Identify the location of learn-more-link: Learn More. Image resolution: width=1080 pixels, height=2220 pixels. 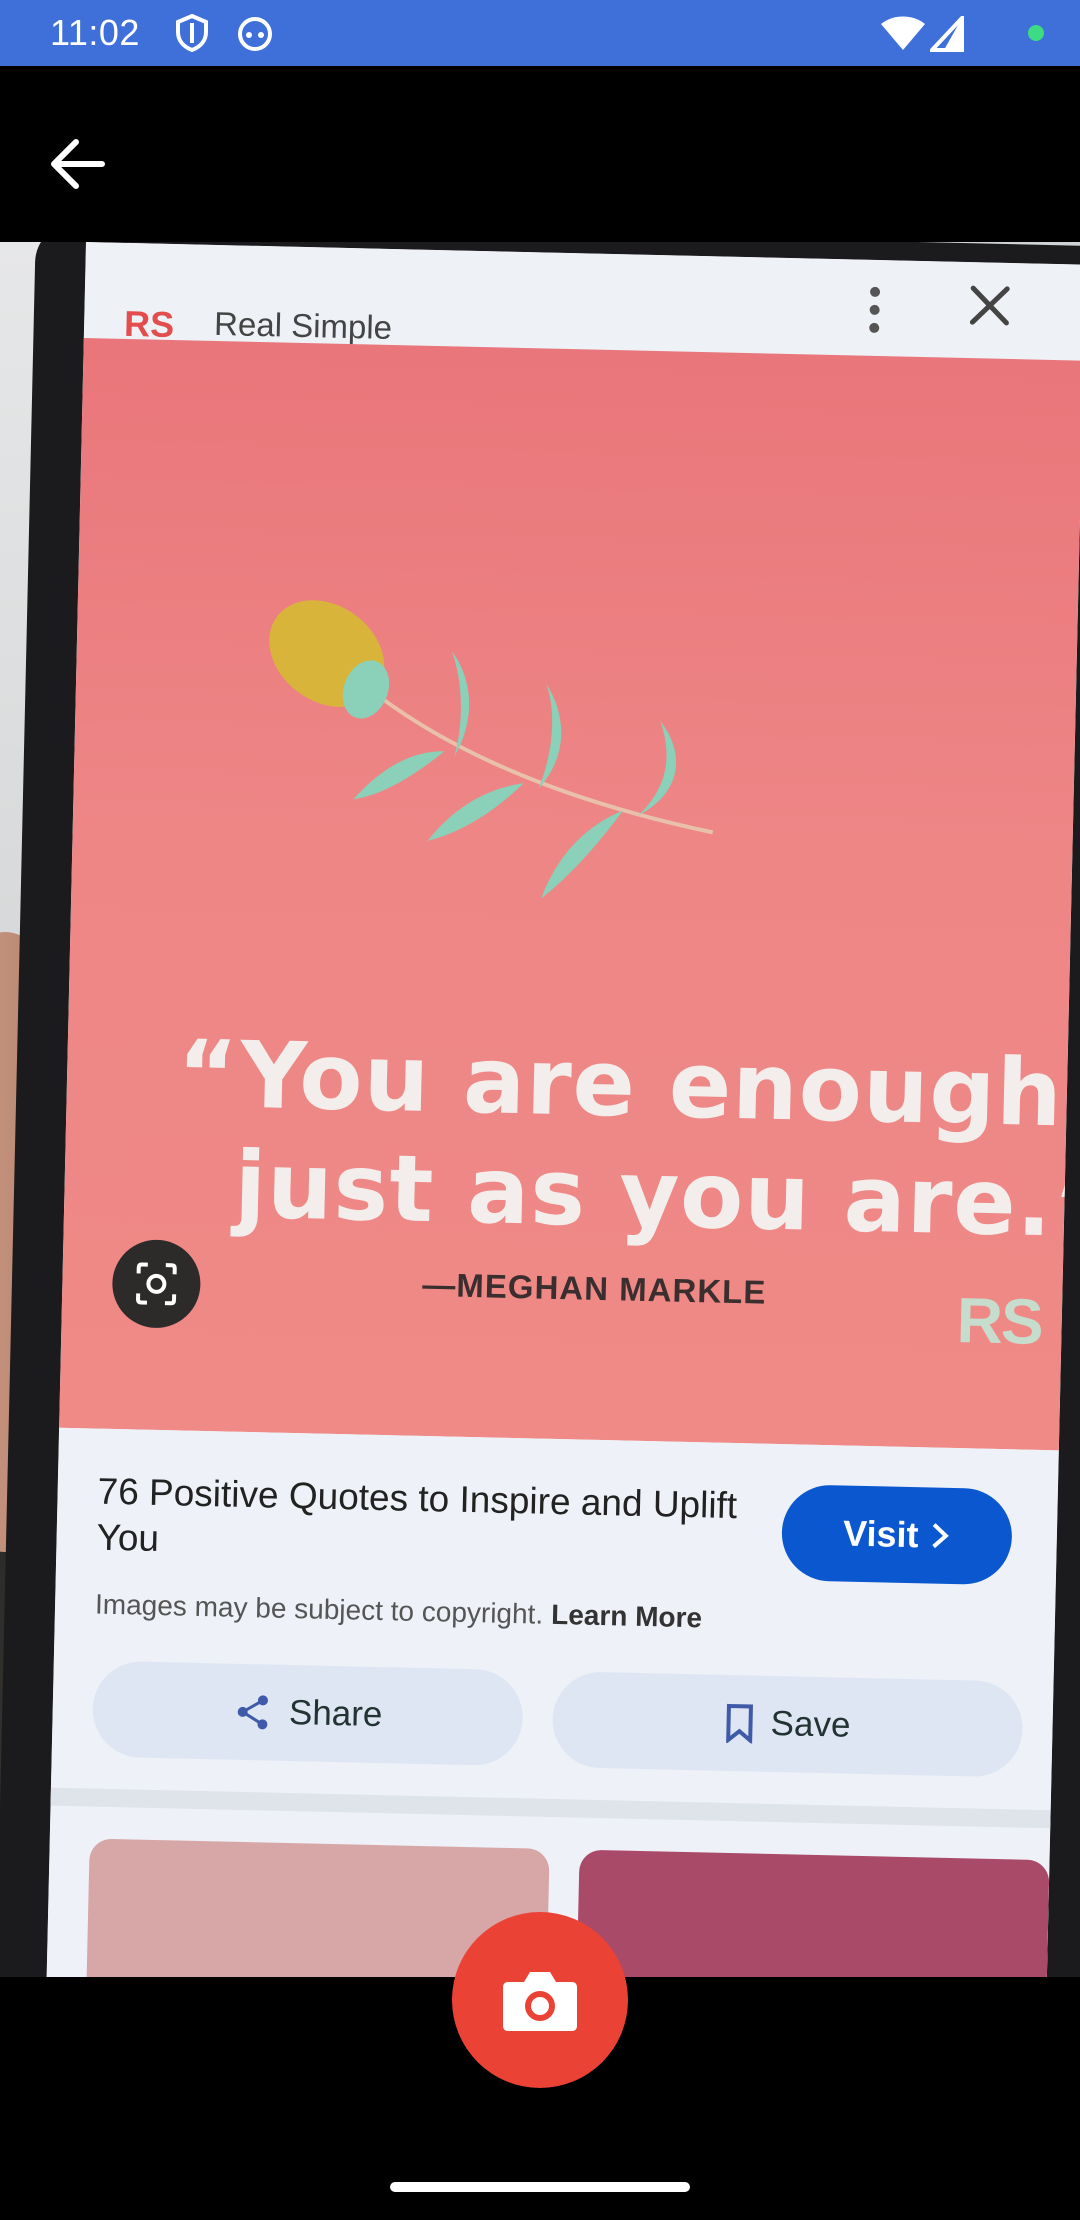
(627, 1616).